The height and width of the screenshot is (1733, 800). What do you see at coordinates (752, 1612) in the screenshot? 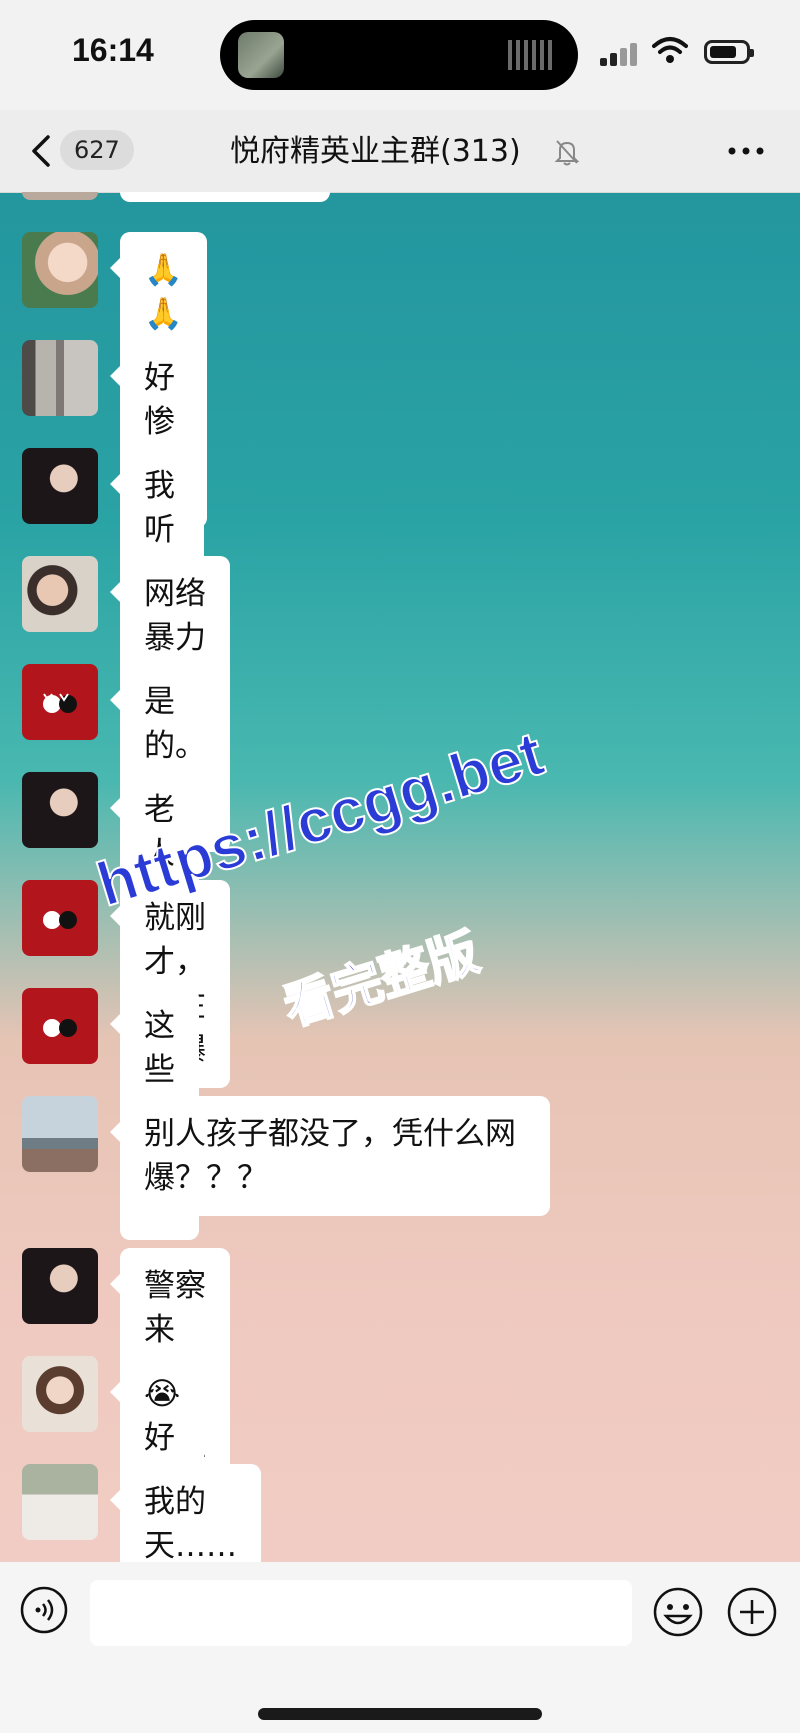
I see `plus-icon` at bounding box center [752, 1612].